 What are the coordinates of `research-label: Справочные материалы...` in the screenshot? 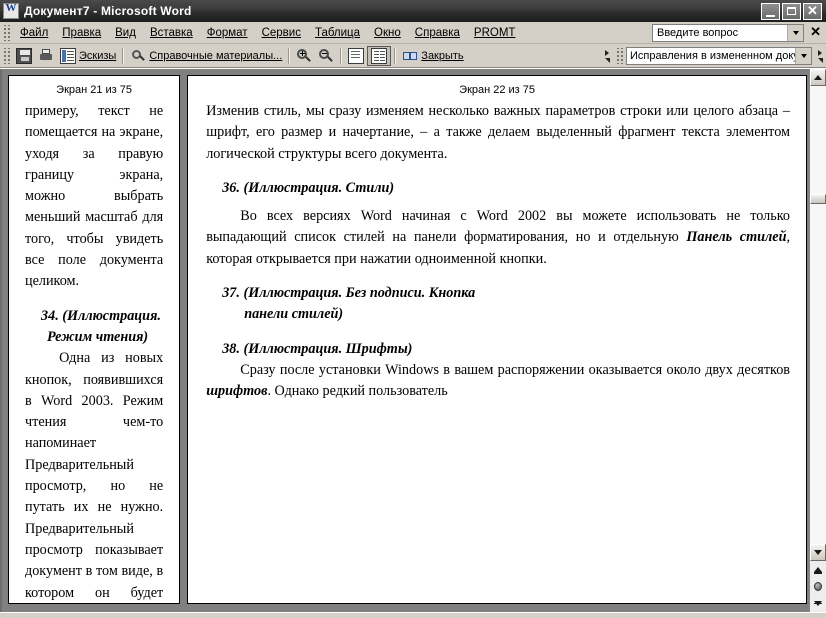 It's located at (216, 55).